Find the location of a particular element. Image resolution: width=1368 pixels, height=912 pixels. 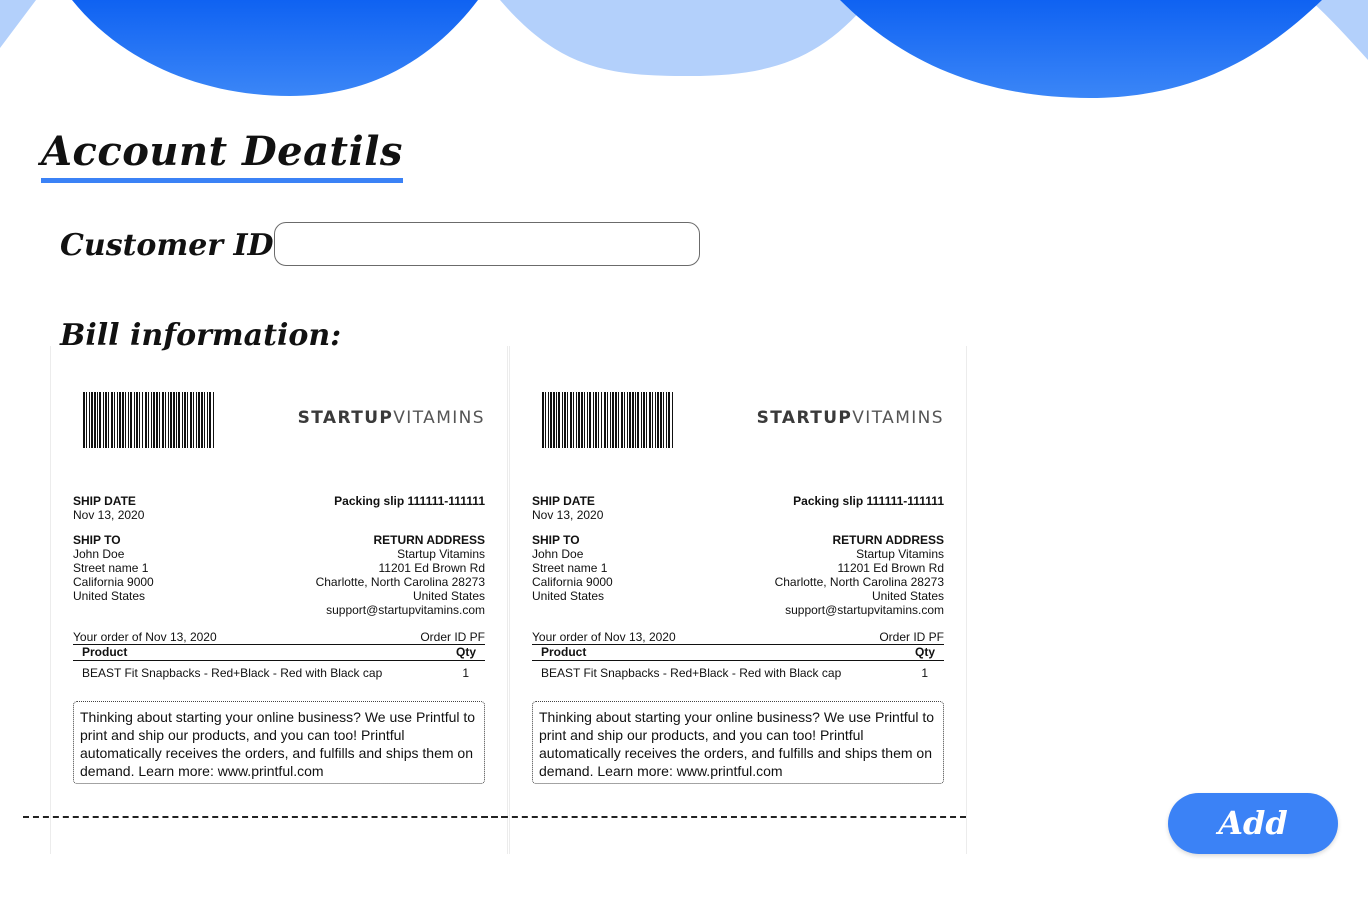

page-title: Account Deatils is located at coordinates (222, 155).